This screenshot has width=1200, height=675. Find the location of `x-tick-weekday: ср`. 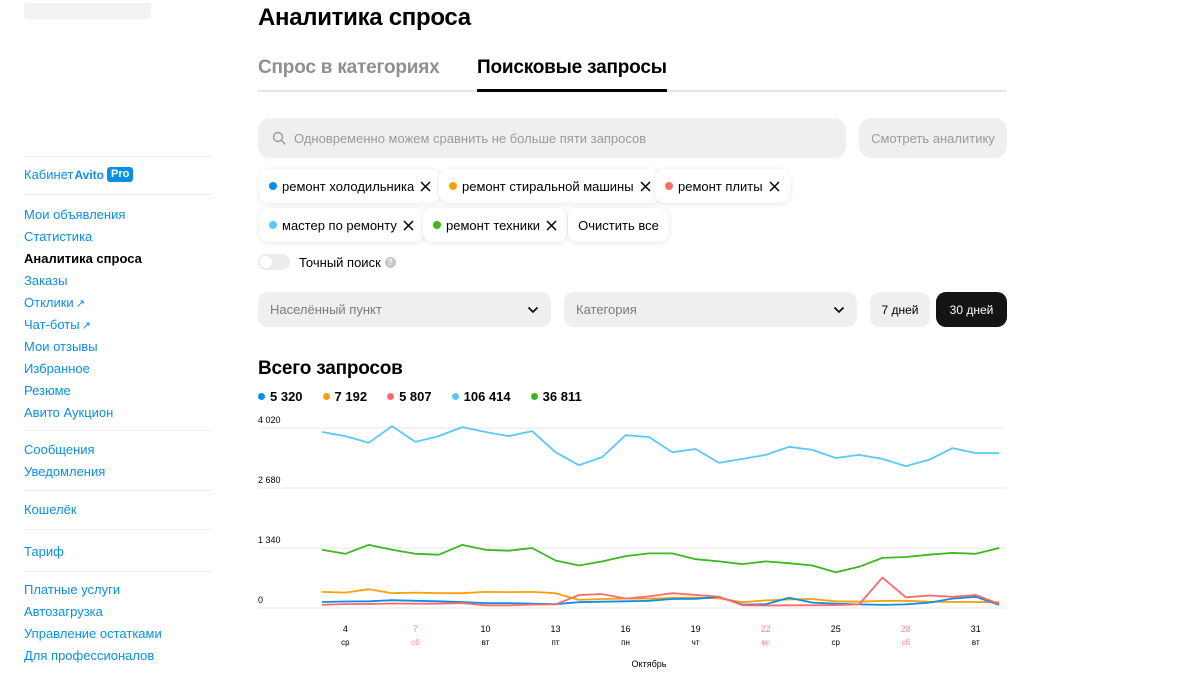

x-tick-weekday: ср is located at coordinates (835, 642).